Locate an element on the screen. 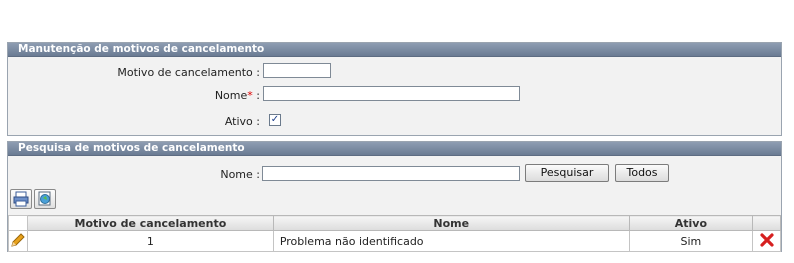  motivo-input is located at coordinates (297, 70).